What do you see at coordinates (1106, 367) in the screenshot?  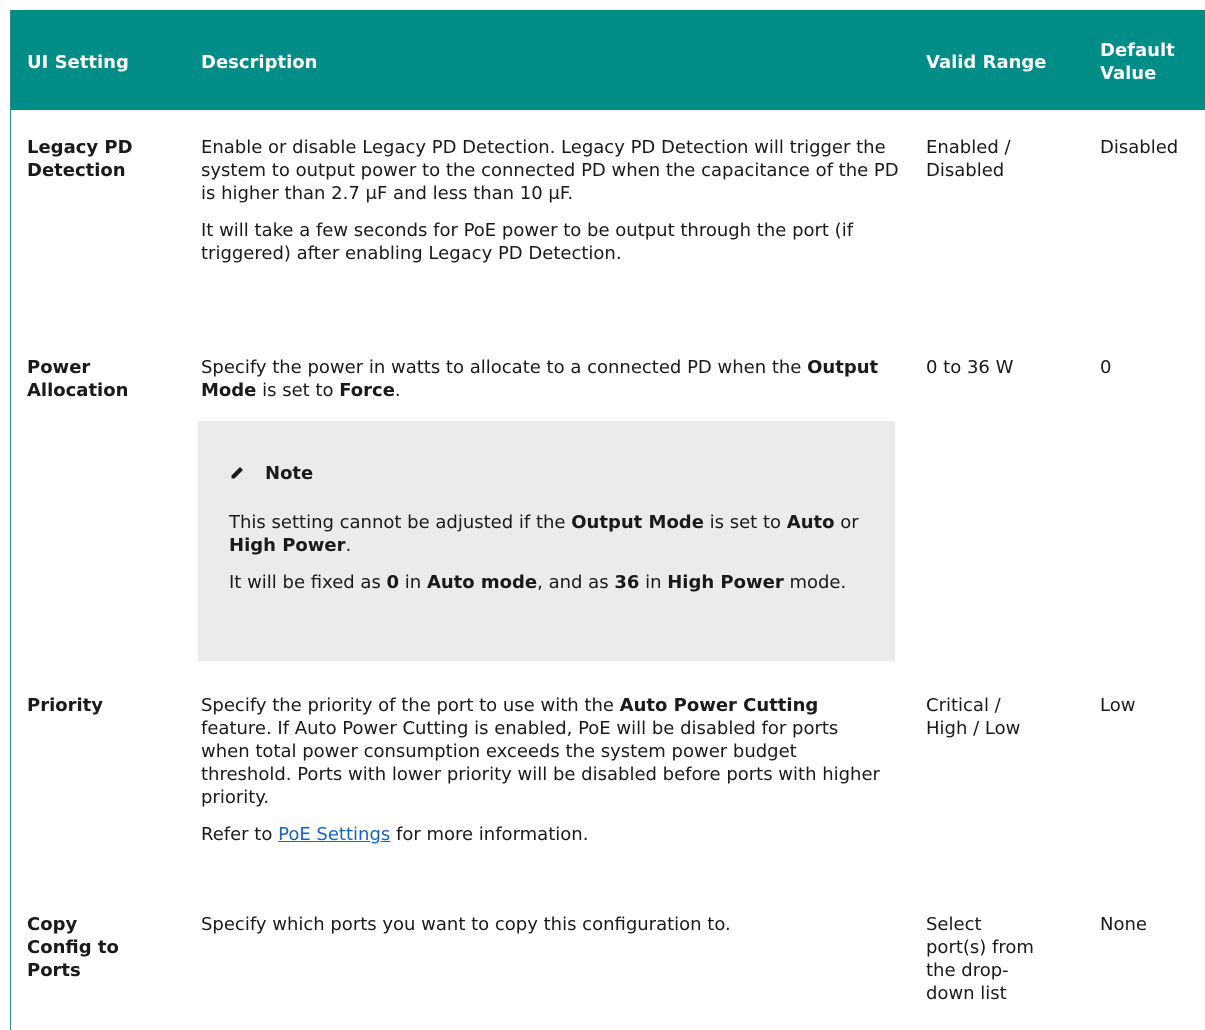 I see `default-value-power-allocation: 0` at bounding box center [1106, 367].